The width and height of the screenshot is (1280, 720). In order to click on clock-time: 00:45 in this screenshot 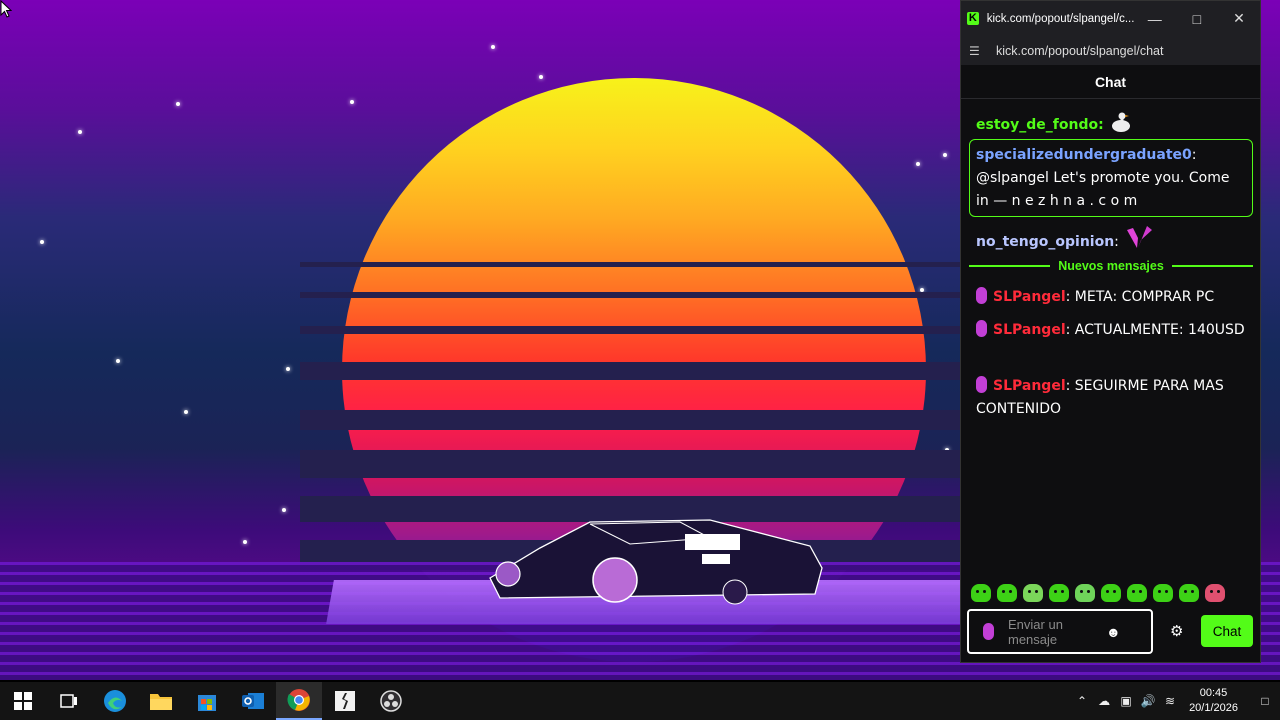, I will do `click(1213, 693)`.